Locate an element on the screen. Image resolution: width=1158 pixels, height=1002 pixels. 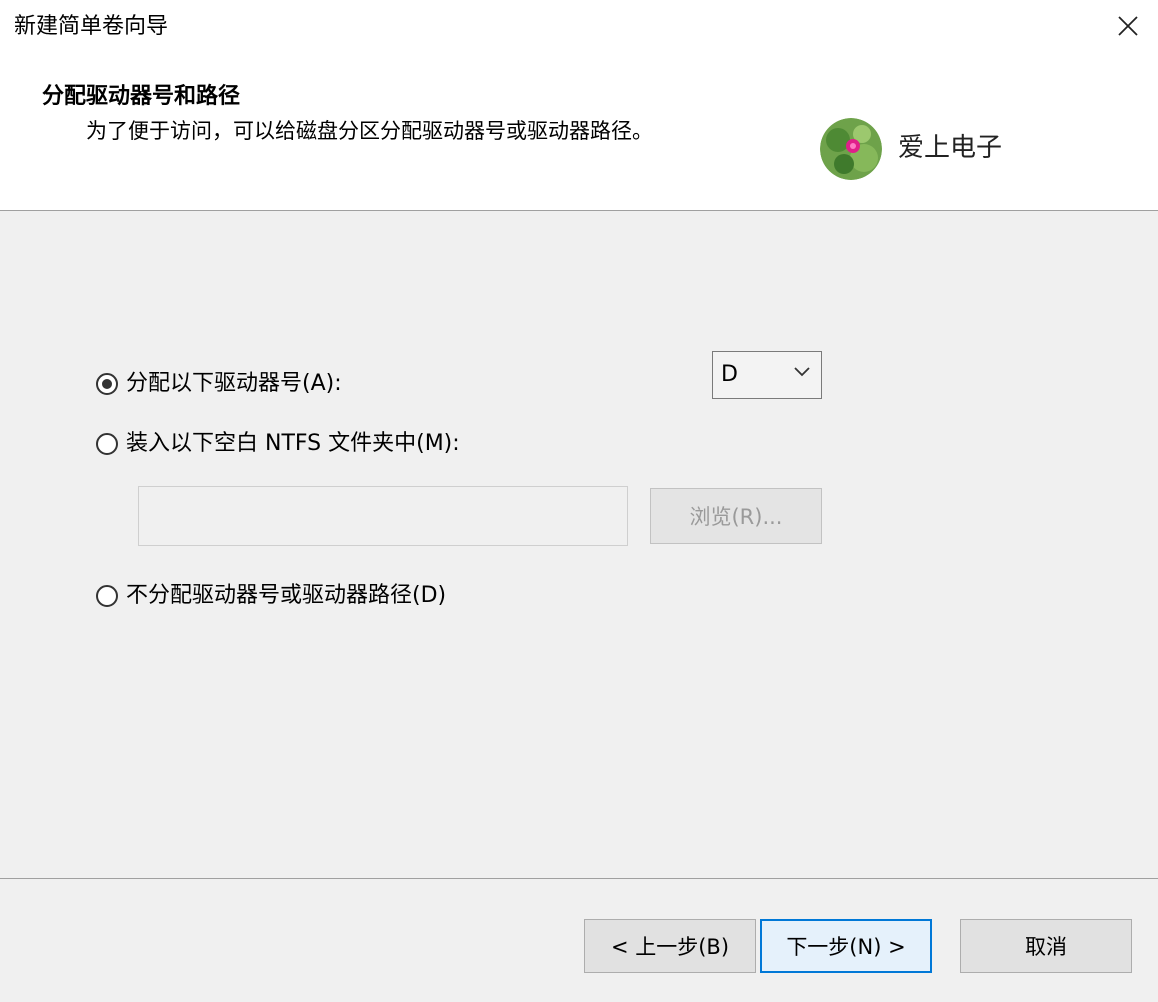
close-button is located at coordinates (1128, 26).